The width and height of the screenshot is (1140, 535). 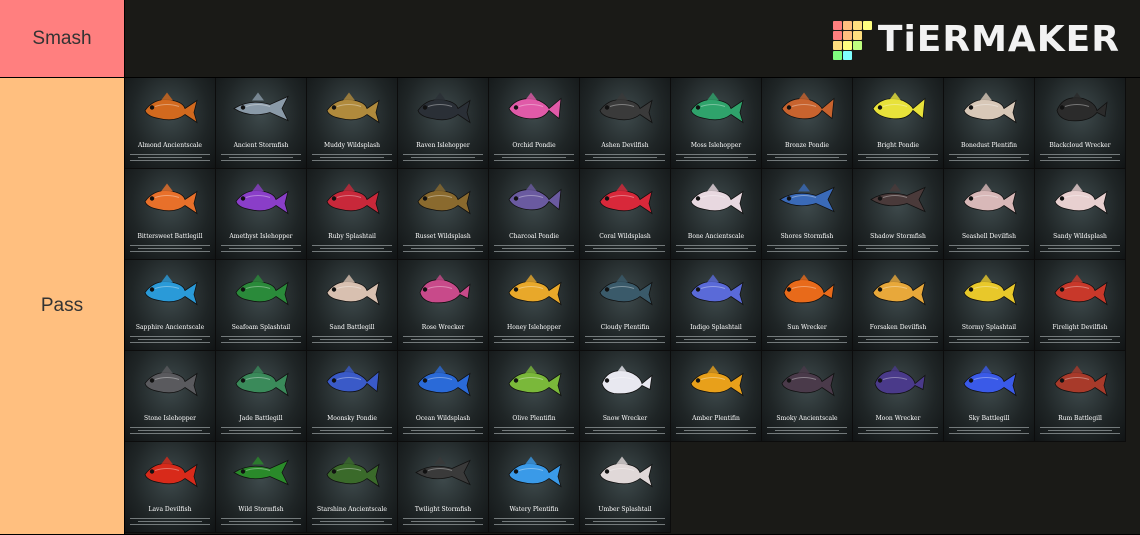 I want to click on fish-card: Sandy Wildsplash, so click(x=1080, y=214).